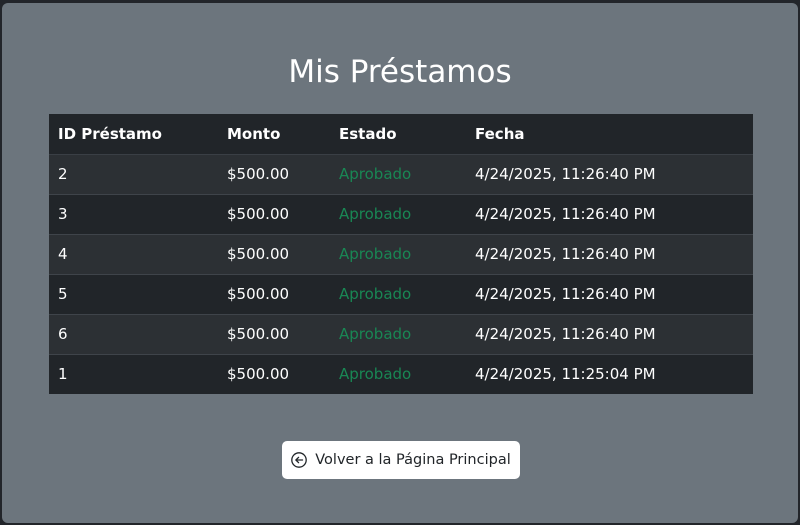 The width and height of the screenshot is (800, 525). I want to click on column-header-date: Fecha, so click(609, 134).